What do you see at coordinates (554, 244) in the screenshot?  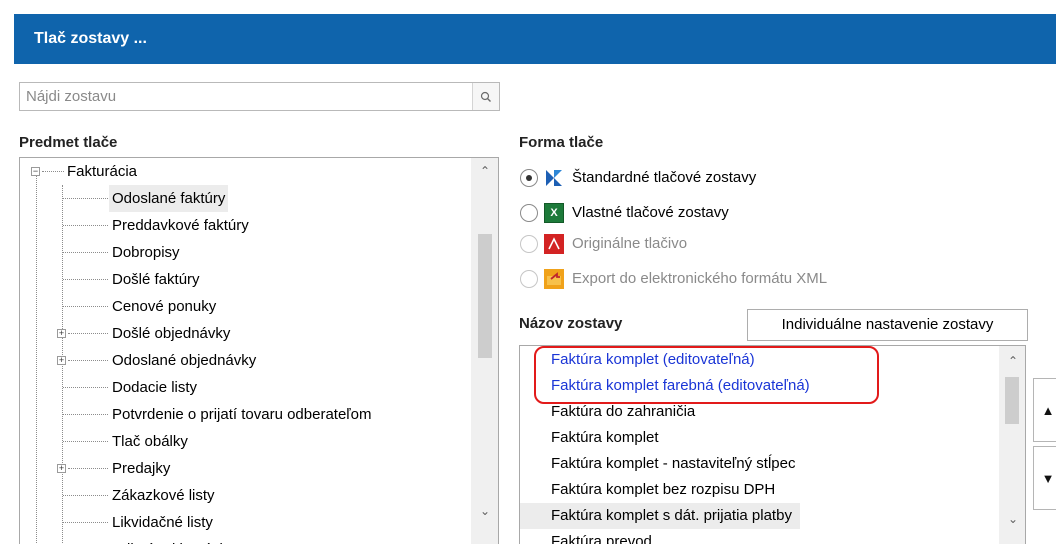 I see `pdf-icon` at bounding box center [554, 244].